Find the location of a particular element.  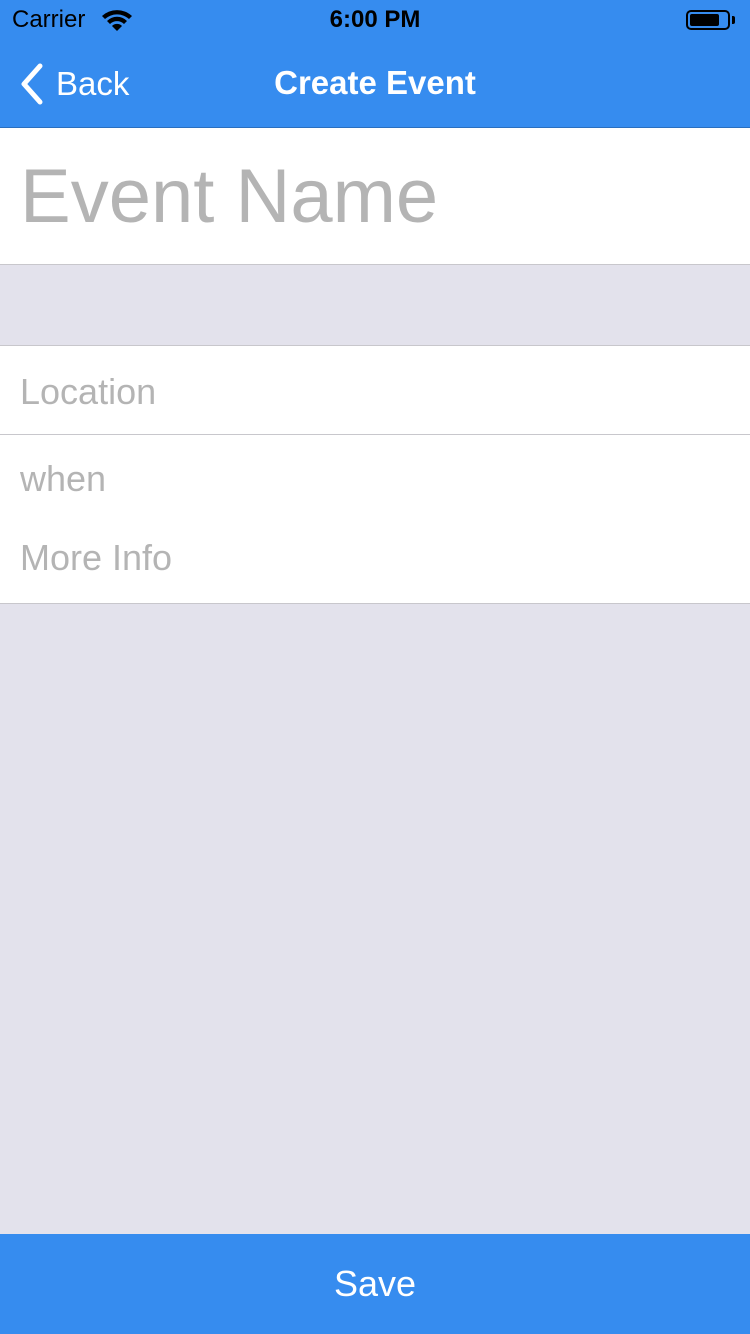

row-divider is located at coordinates (375, 434).